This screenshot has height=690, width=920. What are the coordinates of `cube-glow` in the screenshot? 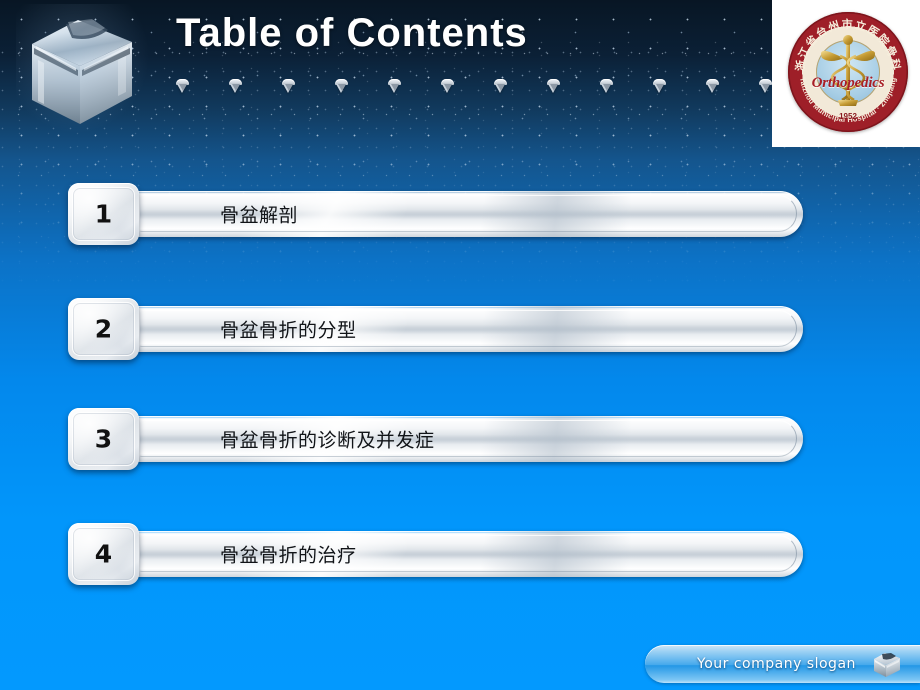 It's located at (83, 69).